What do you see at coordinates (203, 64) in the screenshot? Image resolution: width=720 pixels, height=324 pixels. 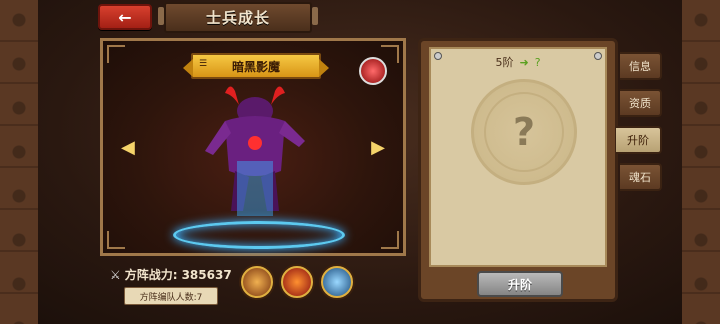 I see `rank-chevron-icon: ☰` at bounding box center [203, 64].